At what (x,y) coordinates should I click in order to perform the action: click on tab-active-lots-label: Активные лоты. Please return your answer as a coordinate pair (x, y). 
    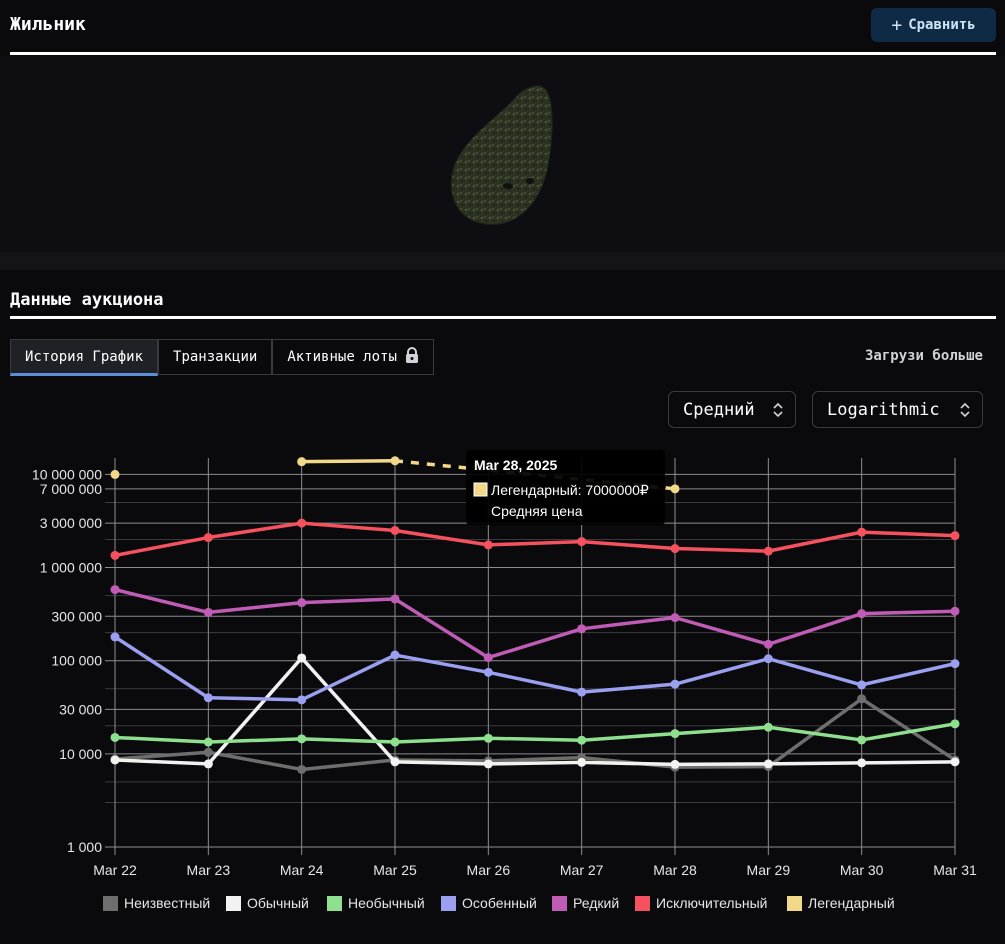
    Looking at the image, I should click on (342, 357).